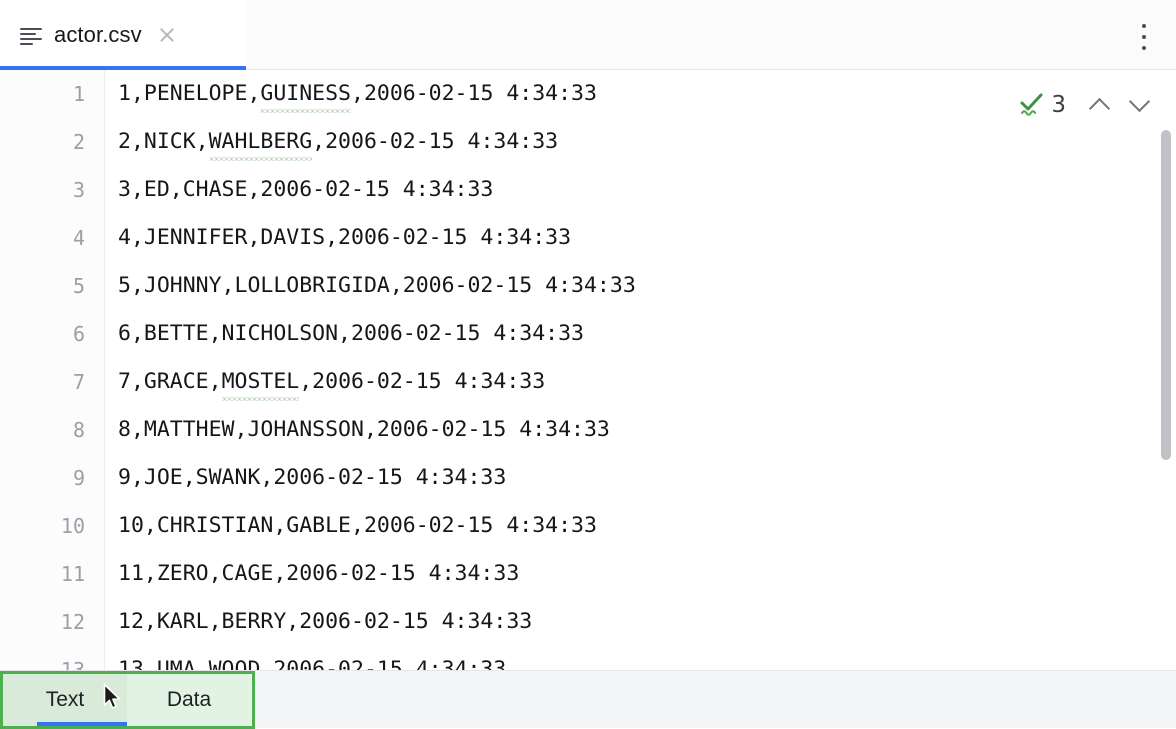 The width and height of the screenshot is (1176, 729). I want to click on line-text: 4,JENNIFER,DAVIS,2006-02-15 4:34:33, so click(344, 238).